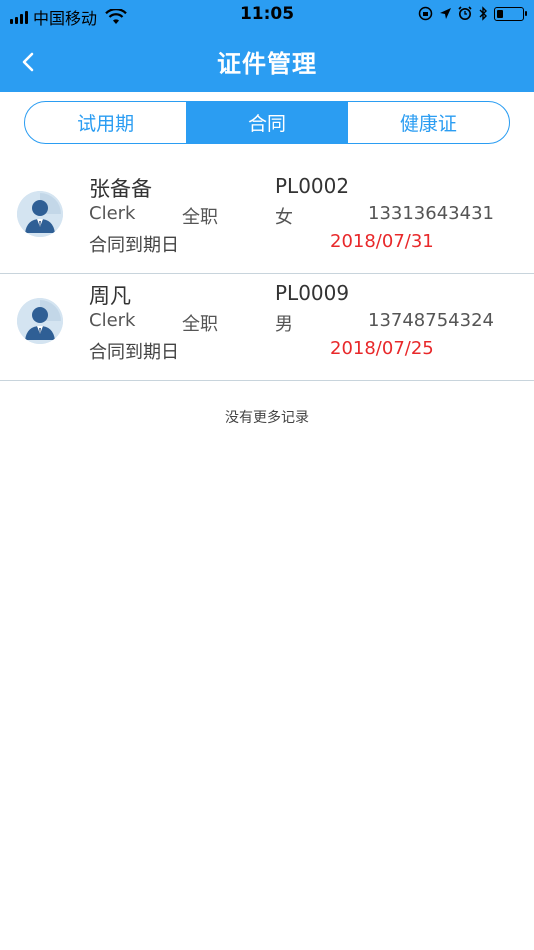 The image size is (534, 950). Describe the element at coordinates (267, 15) in the screenshot. I see `status-bar: 中国移动 11:05` at that location.